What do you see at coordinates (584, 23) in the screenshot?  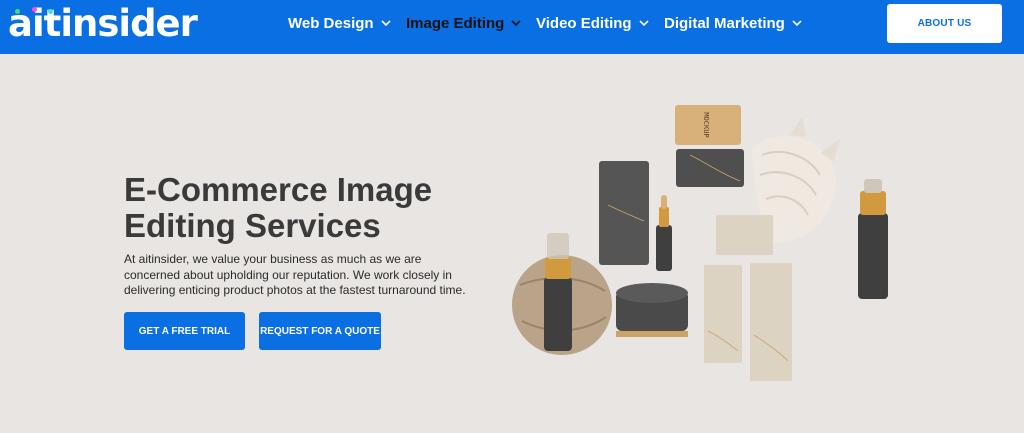 I see `nav-label: Video Editing` at bounding box center [584, 23].